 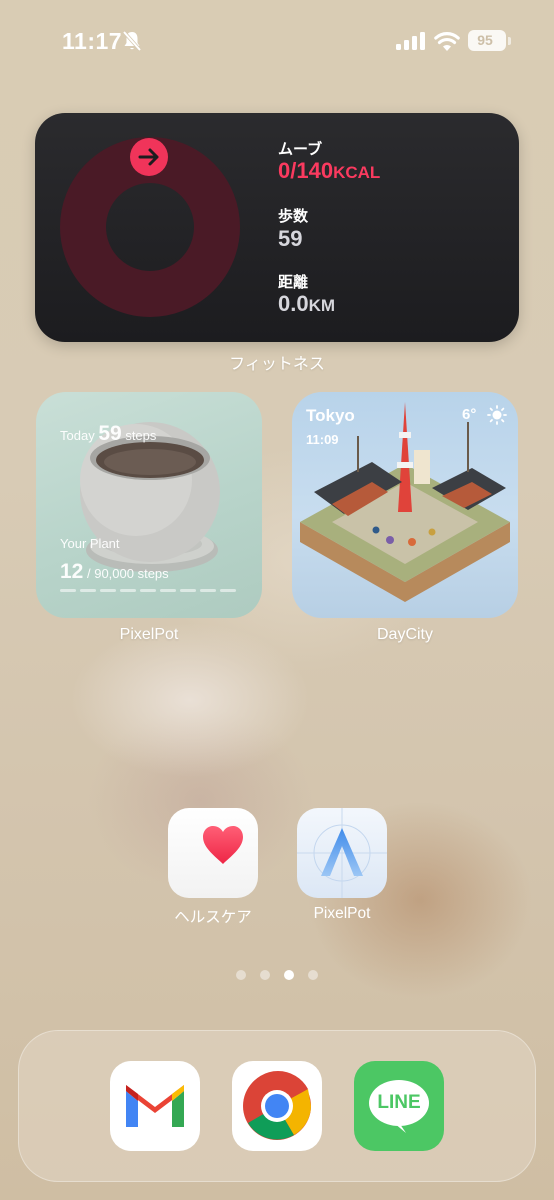 What do you see at coordinates (306, 170) in the screenshot?
I see `move-value-number: 0/140` at bounding box center [306, 170].